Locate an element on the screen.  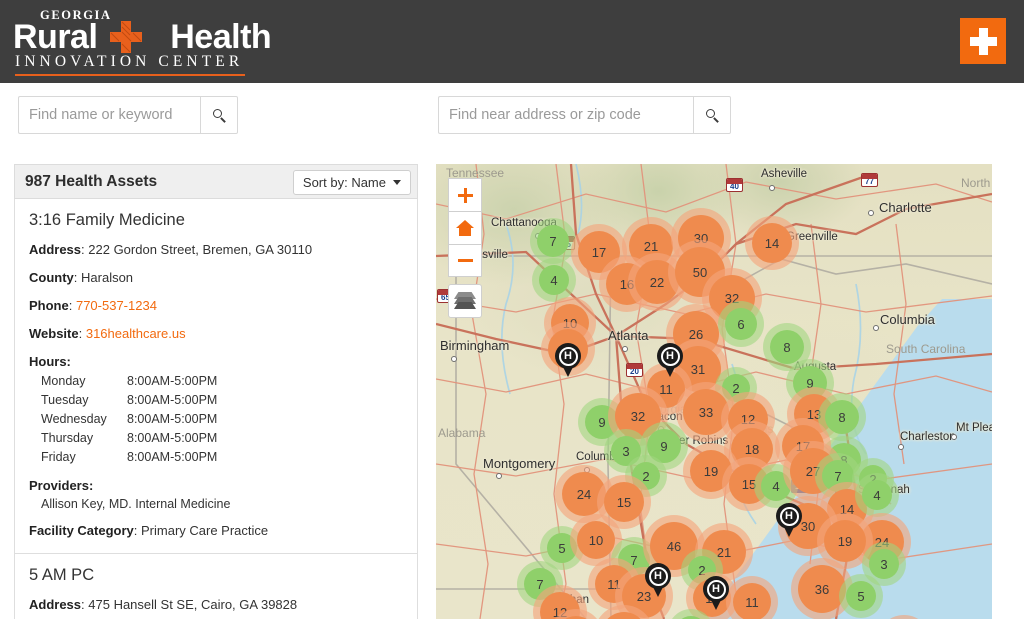
asset-website-link: 316healthcare.us is located at coordinates (136, 333).